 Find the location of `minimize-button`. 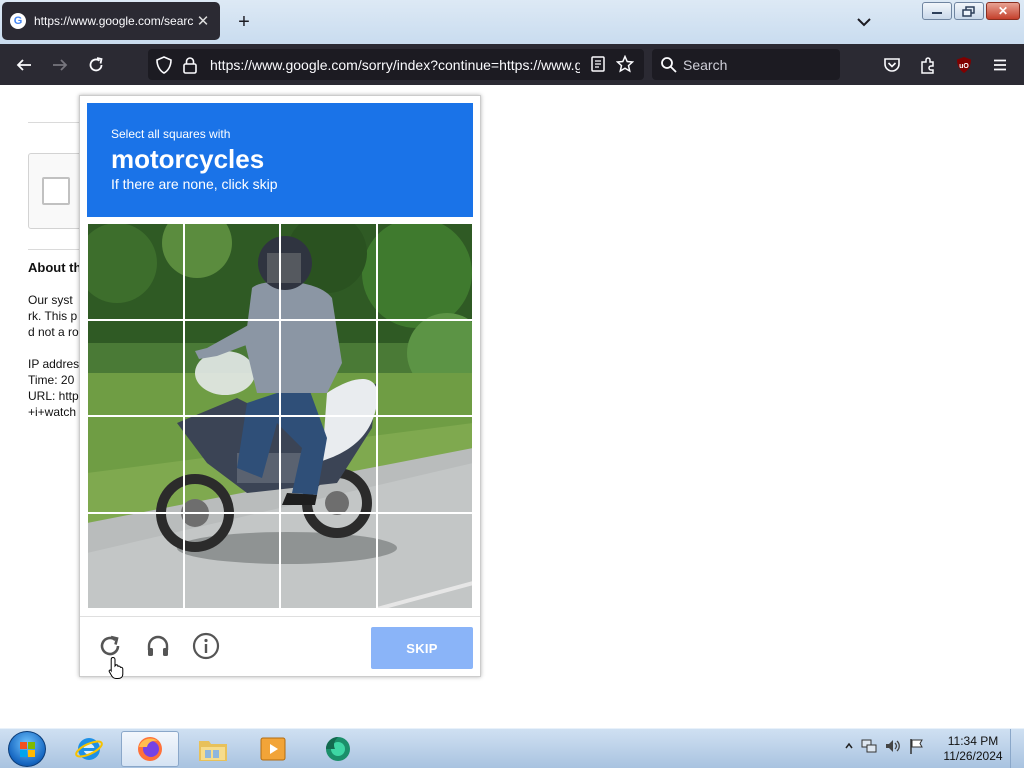

minimize-button is located at coordinates (937, 11).